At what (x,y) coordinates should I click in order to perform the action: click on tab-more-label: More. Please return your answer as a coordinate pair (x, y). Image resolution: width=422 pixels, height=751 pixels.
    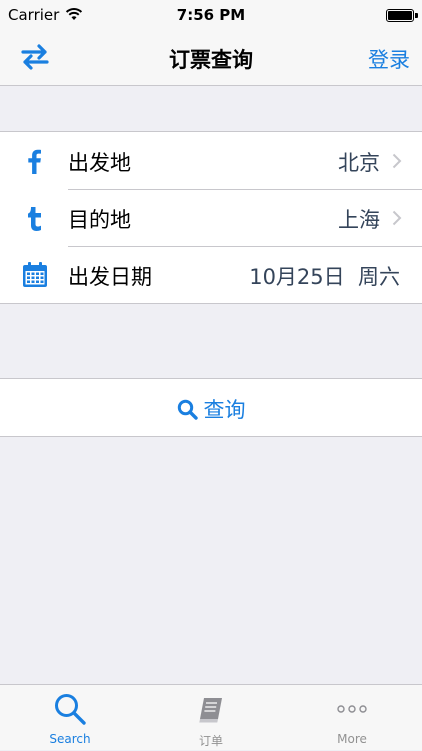
    Looking at the image, I should click on (352, 739).